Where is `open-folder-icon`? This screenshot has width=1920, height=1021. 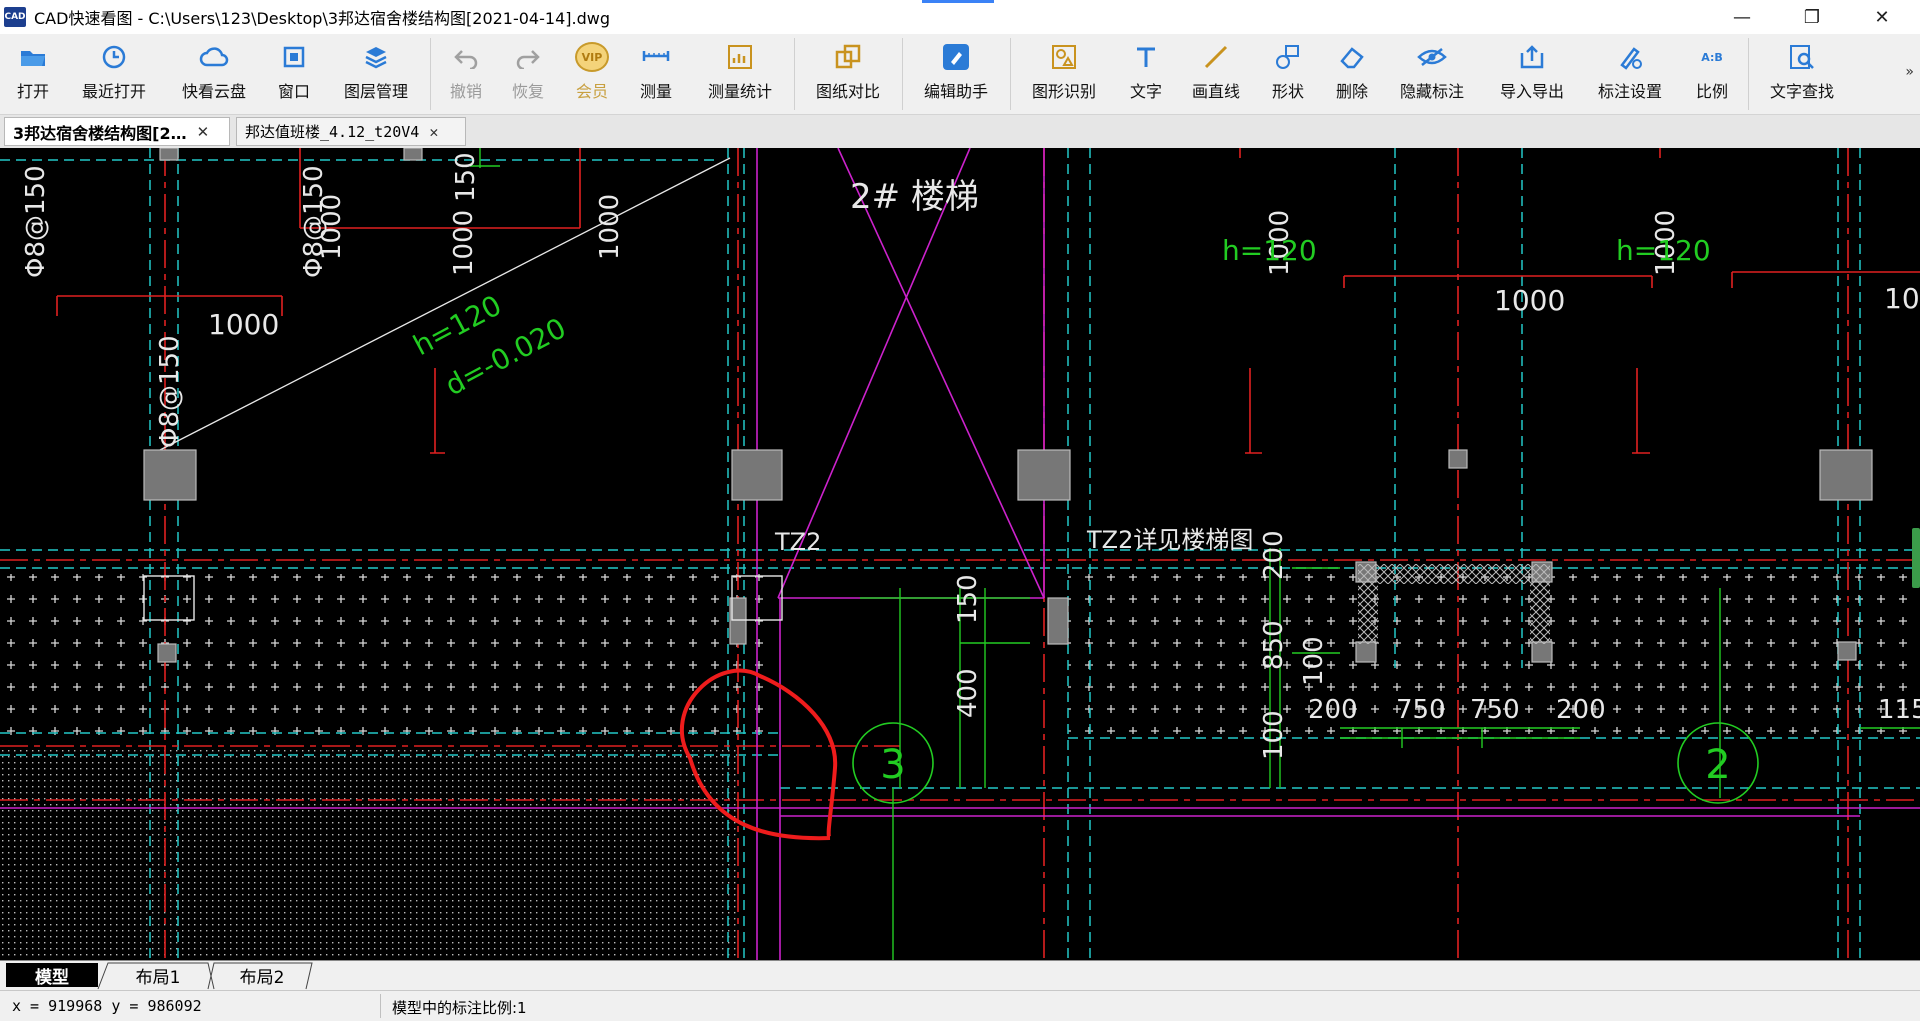 open-folder-icon is located at coordinates (33, 57).